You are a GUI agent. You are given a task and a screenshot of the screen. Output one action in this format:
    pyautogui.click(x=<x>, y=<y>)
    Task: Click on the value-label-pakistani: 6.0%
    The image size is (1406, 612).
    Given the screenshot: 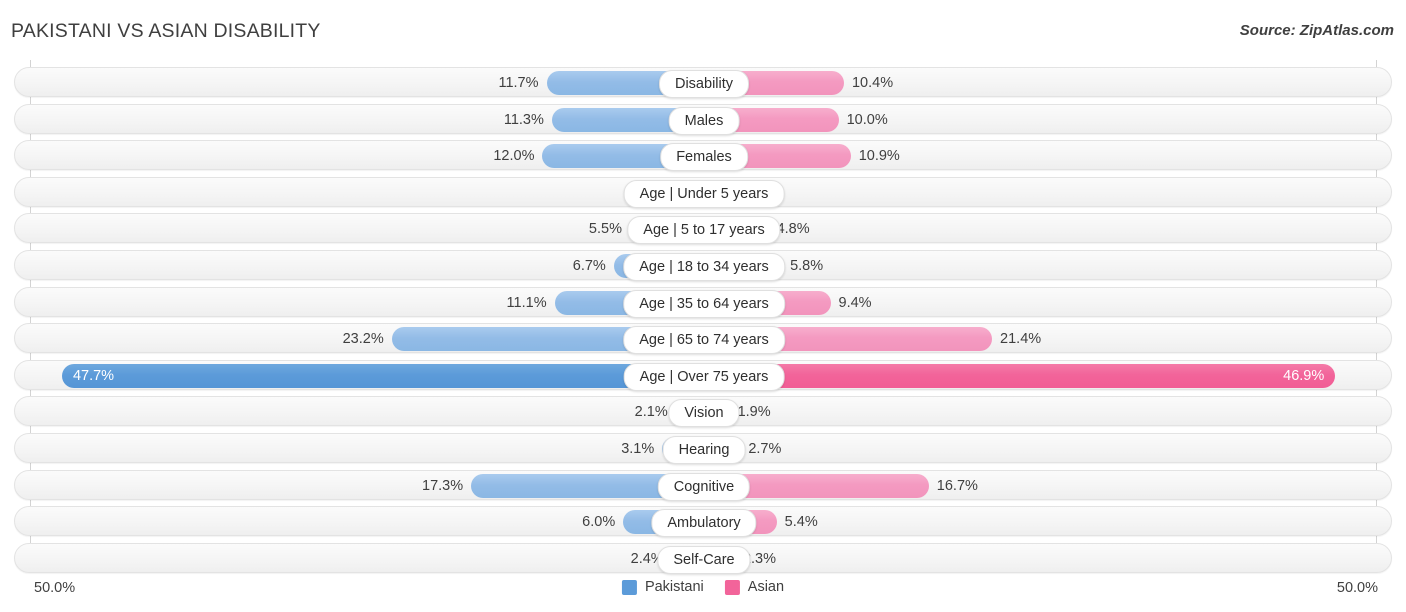 What is the action you would take?
    pyautogui.click(x=599, y=522)
    